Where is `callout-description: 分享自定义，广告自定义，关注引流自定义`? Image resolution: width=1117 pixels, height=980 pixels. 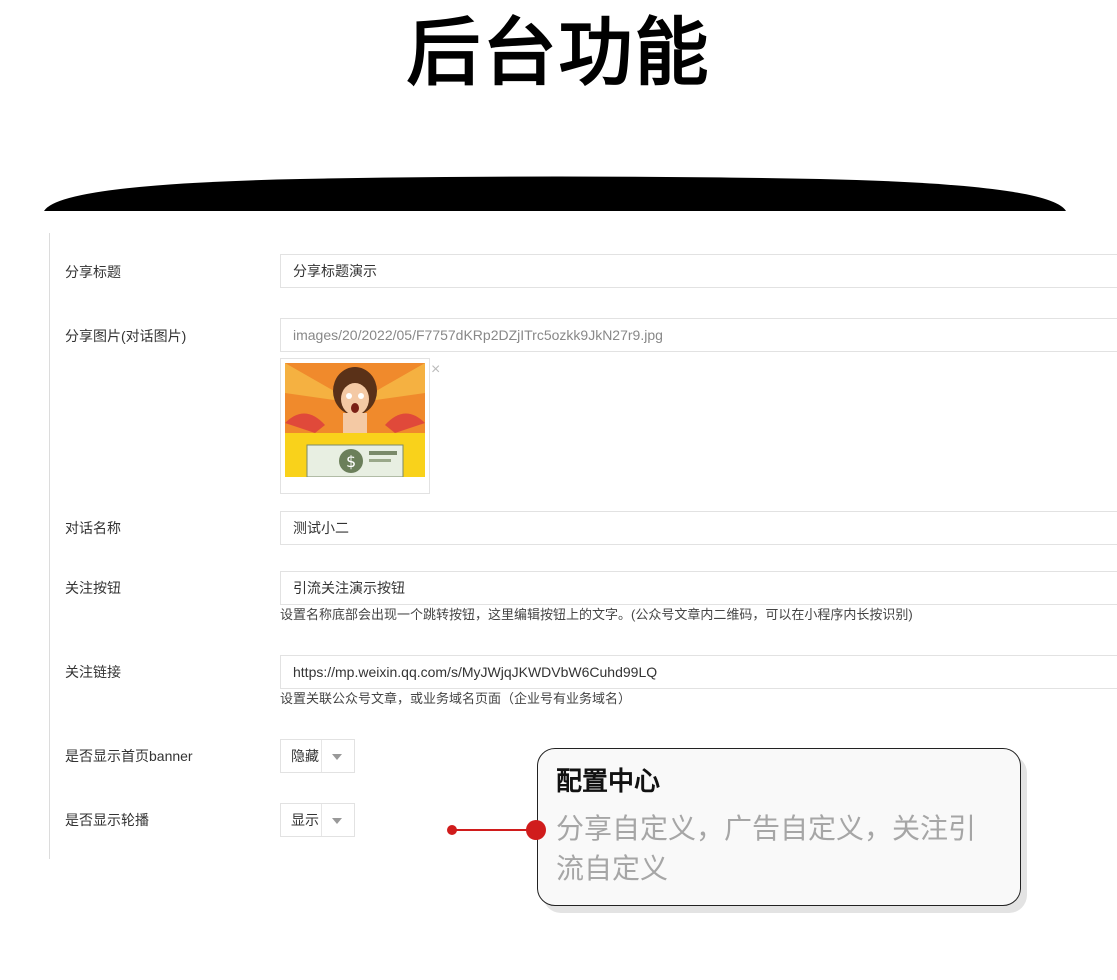 callout-description: 分享自定义，广告自定义，关注引流自定义 is located at coordinates (766, 848).